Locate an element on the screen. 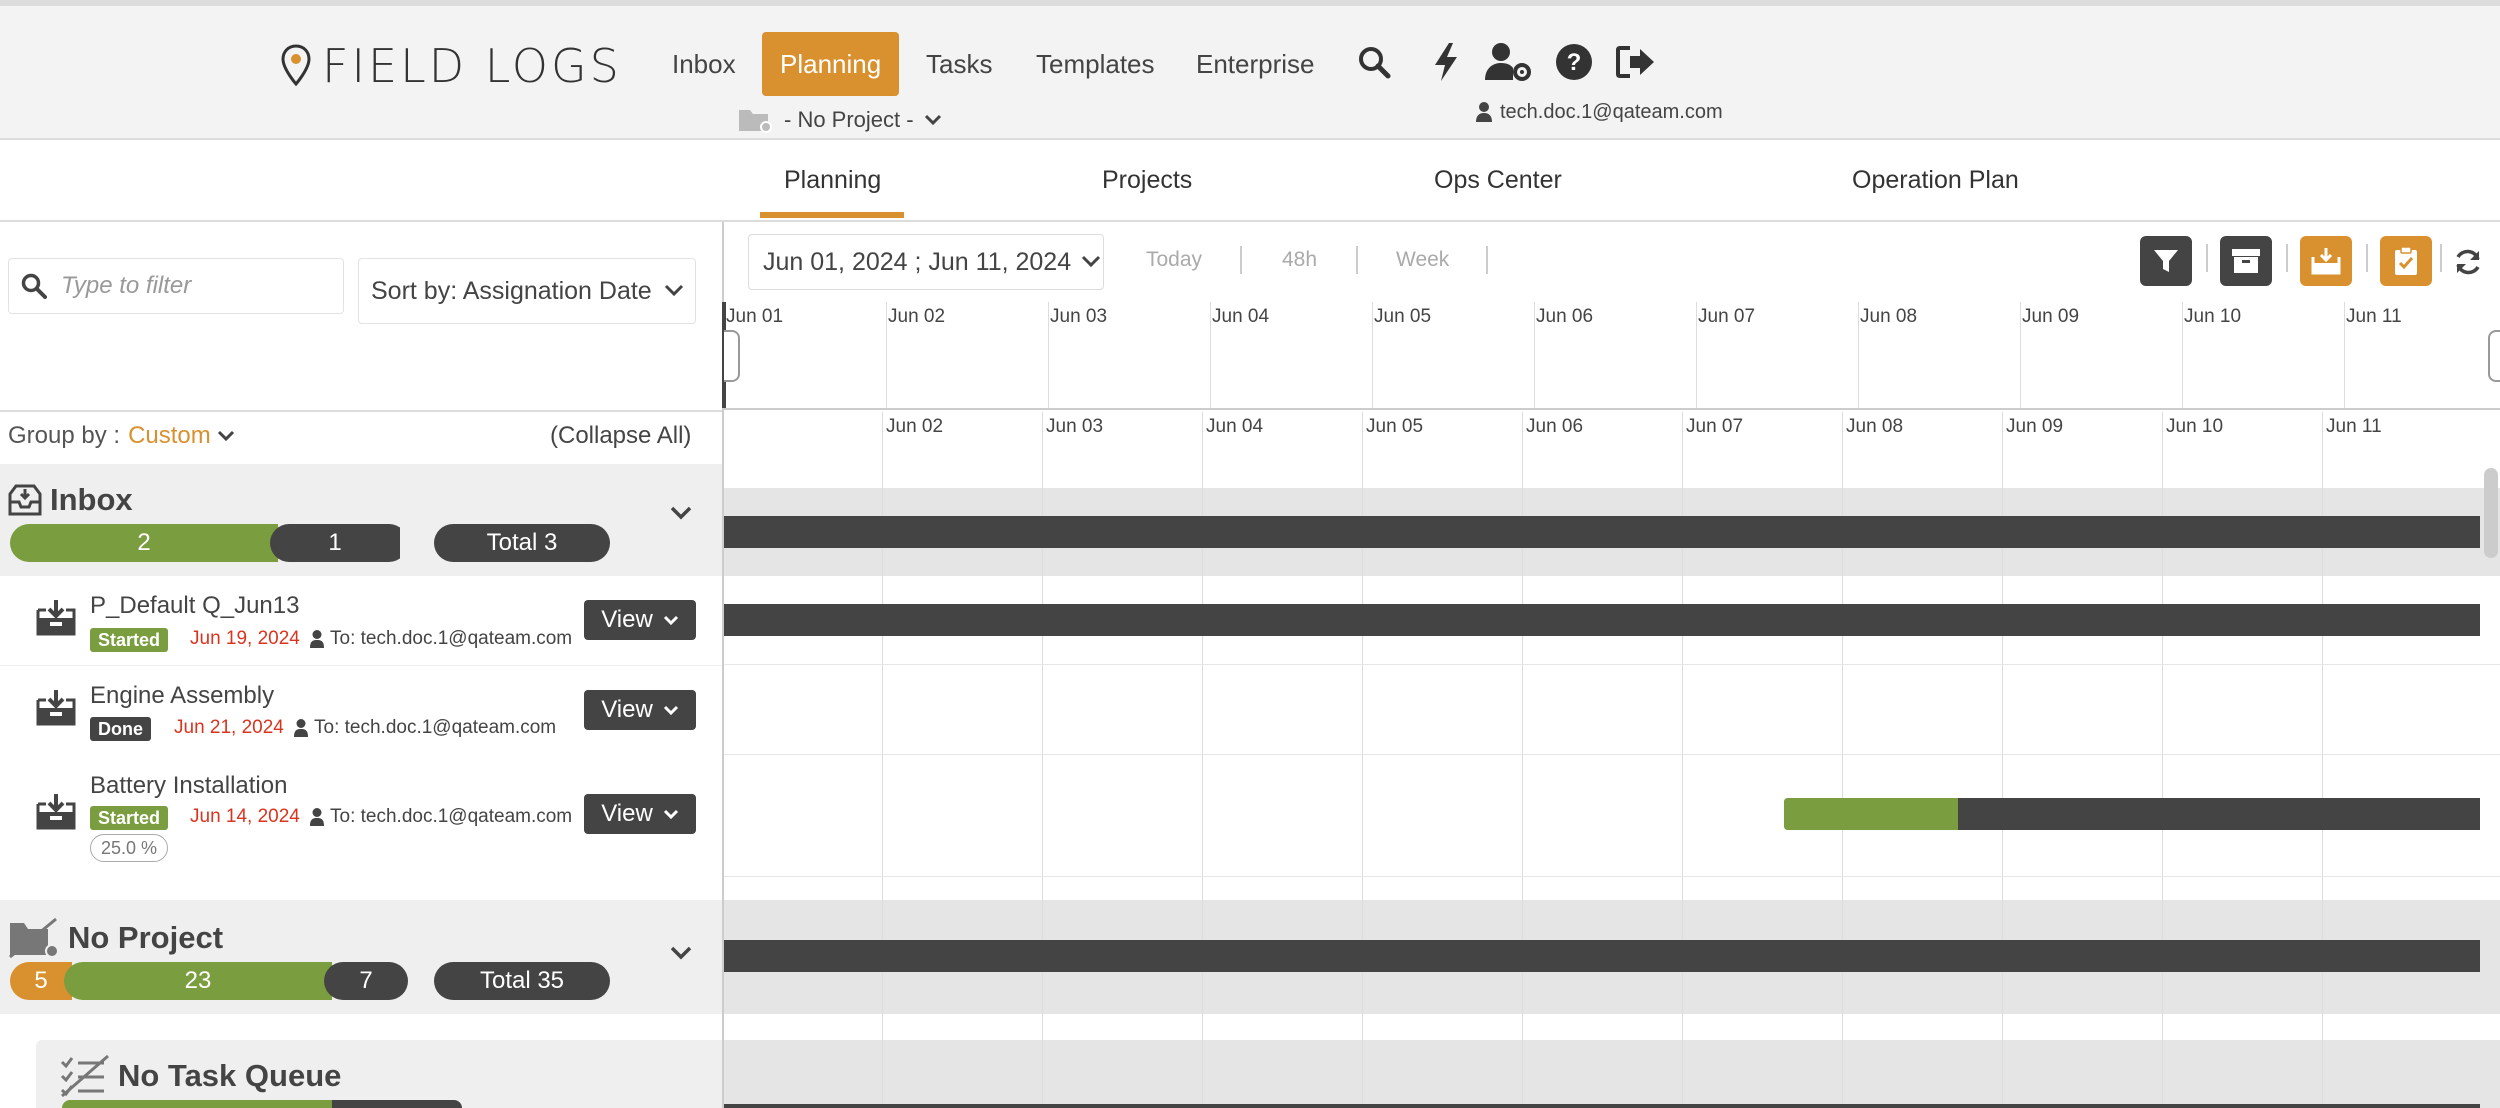  range-handle-right is located at coordinates (2494, 356).